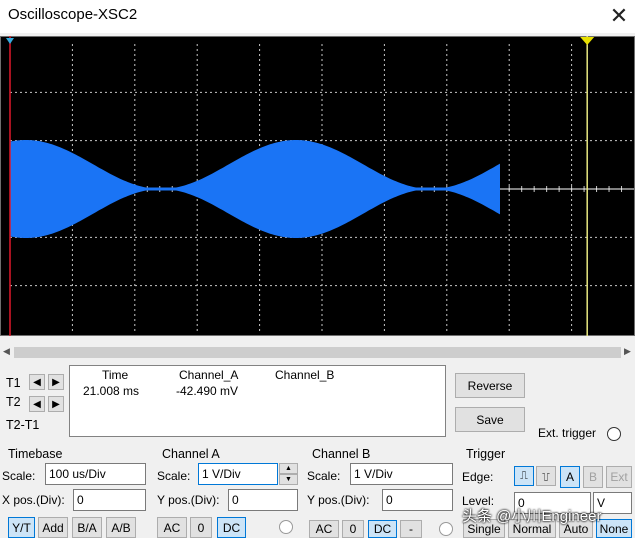 Image resolution: width=635 pixels, height=538 pixels. What do you see at coordinates (619, 16) in the screenshot?
I see `close-icon: ✕` at bounding box center [619, 16].